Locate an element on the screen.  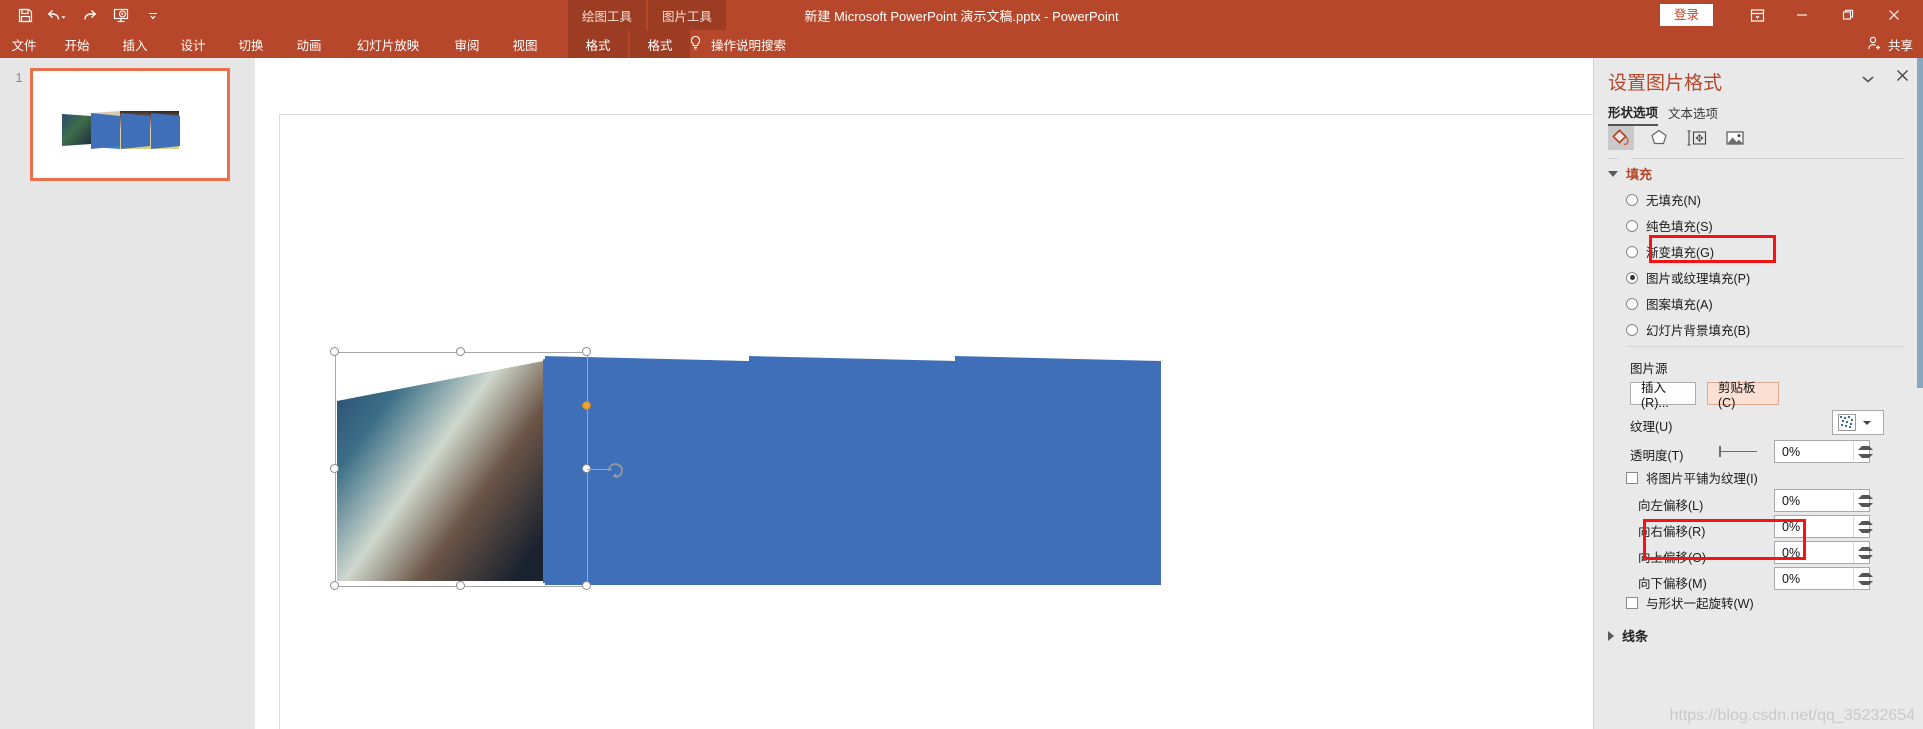
rotate-handle is located at coordinates (615, 471).